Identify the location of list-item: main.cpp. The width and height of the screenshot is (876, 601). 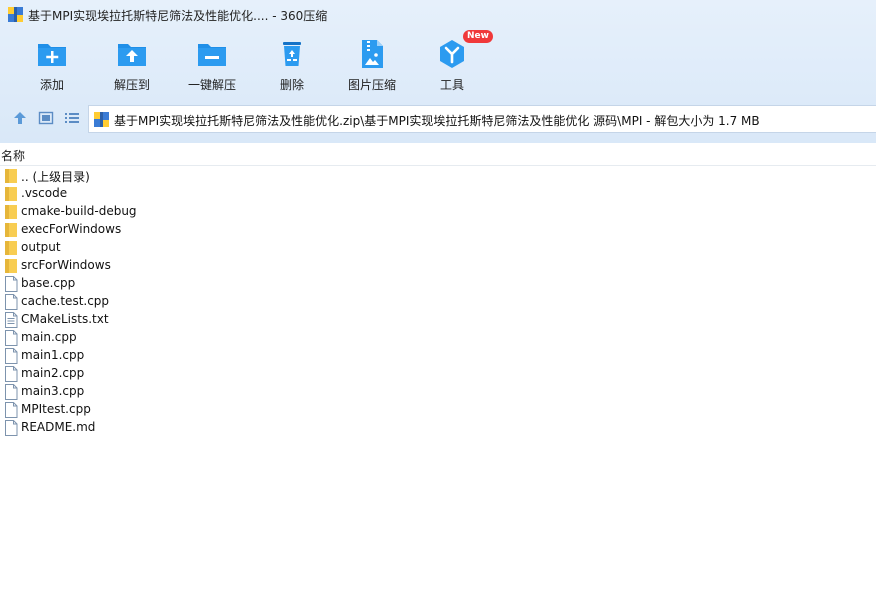
(438, 338).